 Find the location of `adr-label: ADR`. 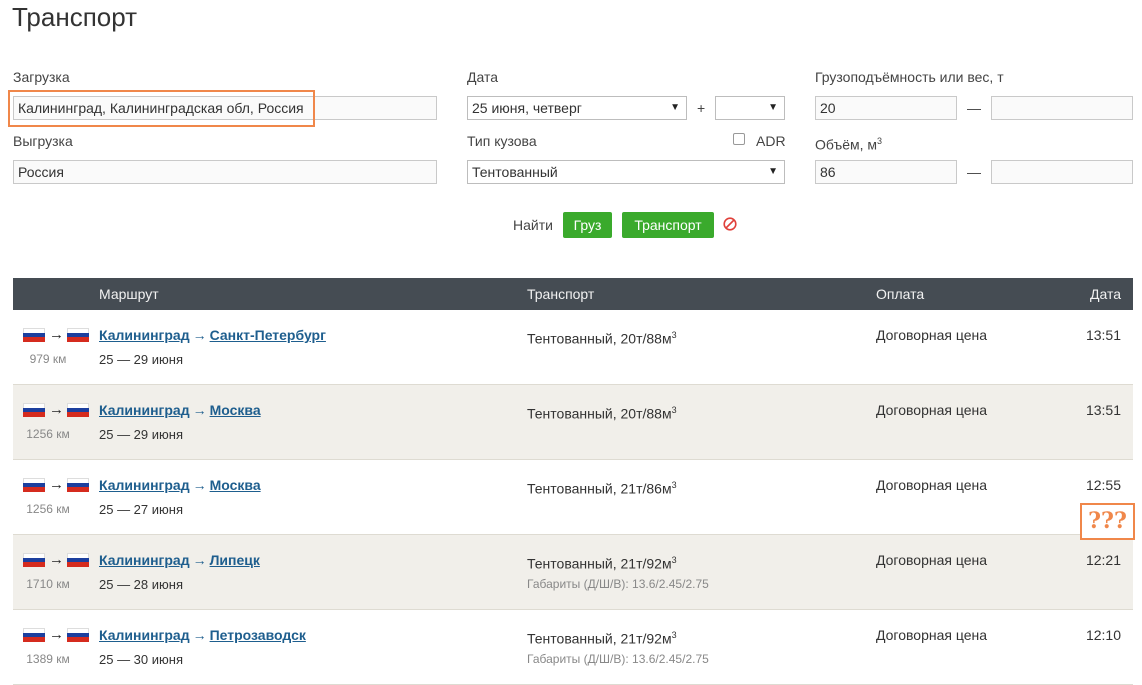

adr-label: ADR is located at coordinates (771, 141).